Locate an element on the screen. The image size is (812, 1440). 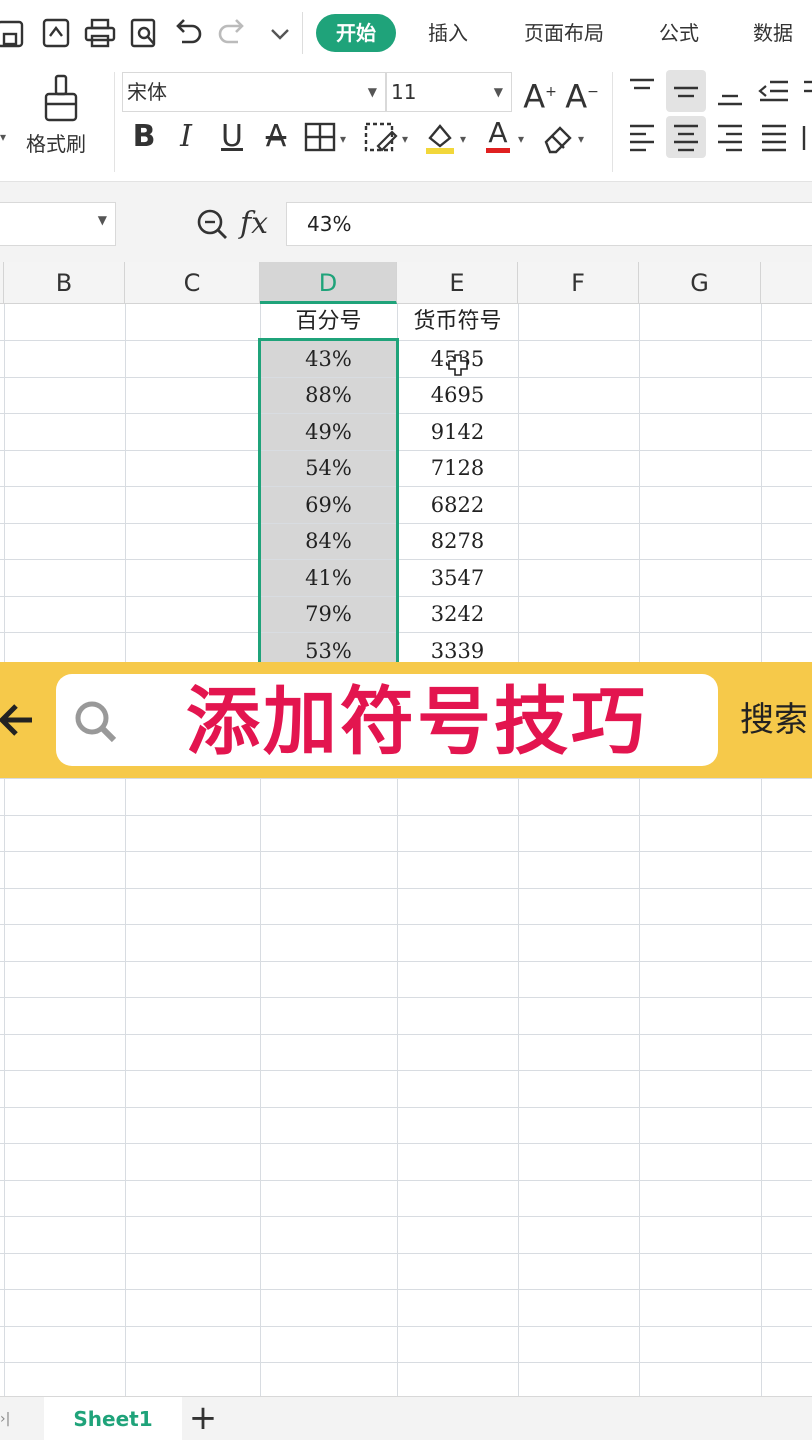
save-icon is located at coordinates (15, 33).